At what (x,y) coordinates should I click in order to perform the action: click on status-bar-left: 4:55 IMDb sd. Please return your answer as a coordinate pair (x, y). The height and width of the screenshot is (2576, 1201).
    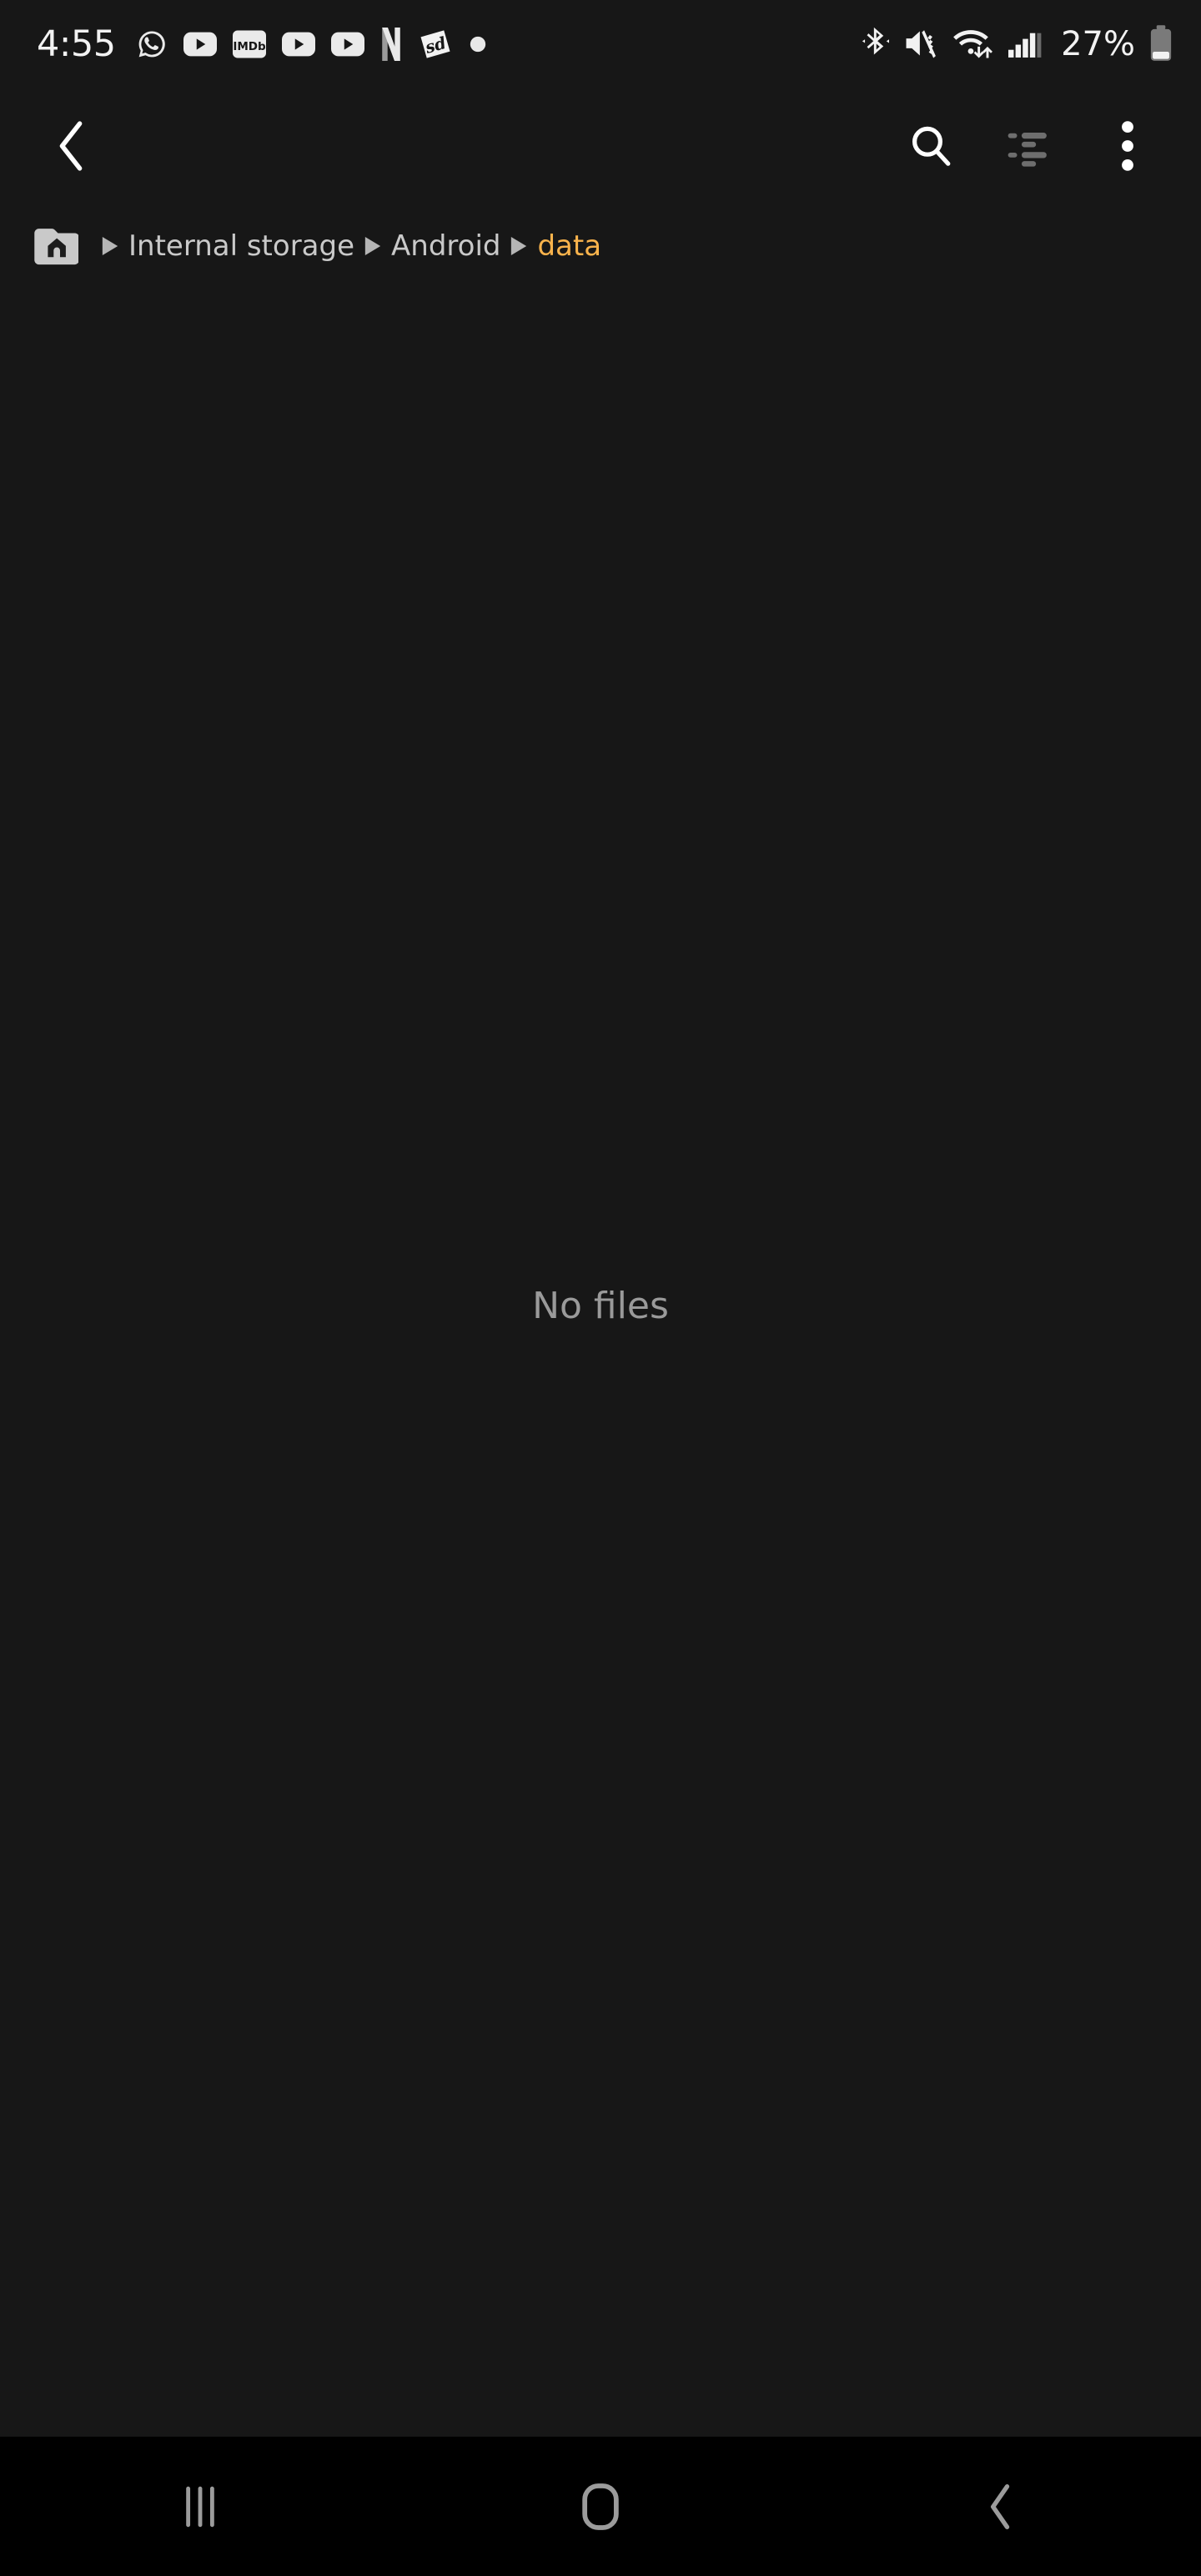
    Looking at the image, I should click on (262, 44).